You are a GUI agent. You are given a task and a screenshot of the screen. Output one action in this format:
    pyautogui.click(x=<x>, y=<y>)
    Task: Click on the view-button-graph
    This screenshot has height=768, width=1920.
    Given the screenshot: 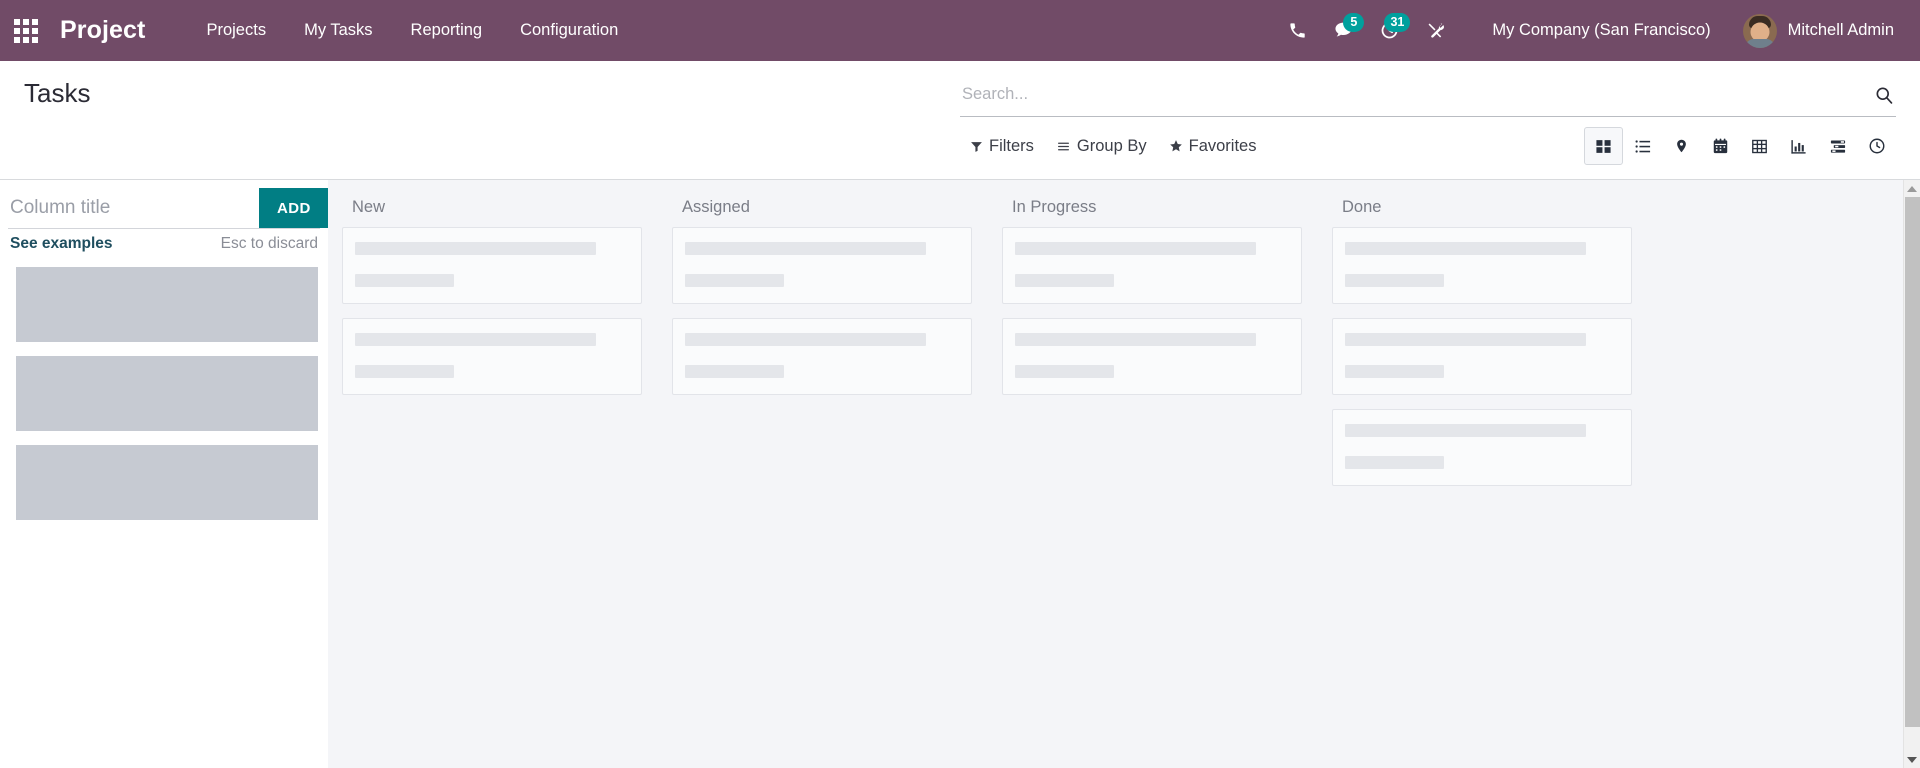 What is the action you would take?
    pyautogui.click(x=1798, y=146)
    